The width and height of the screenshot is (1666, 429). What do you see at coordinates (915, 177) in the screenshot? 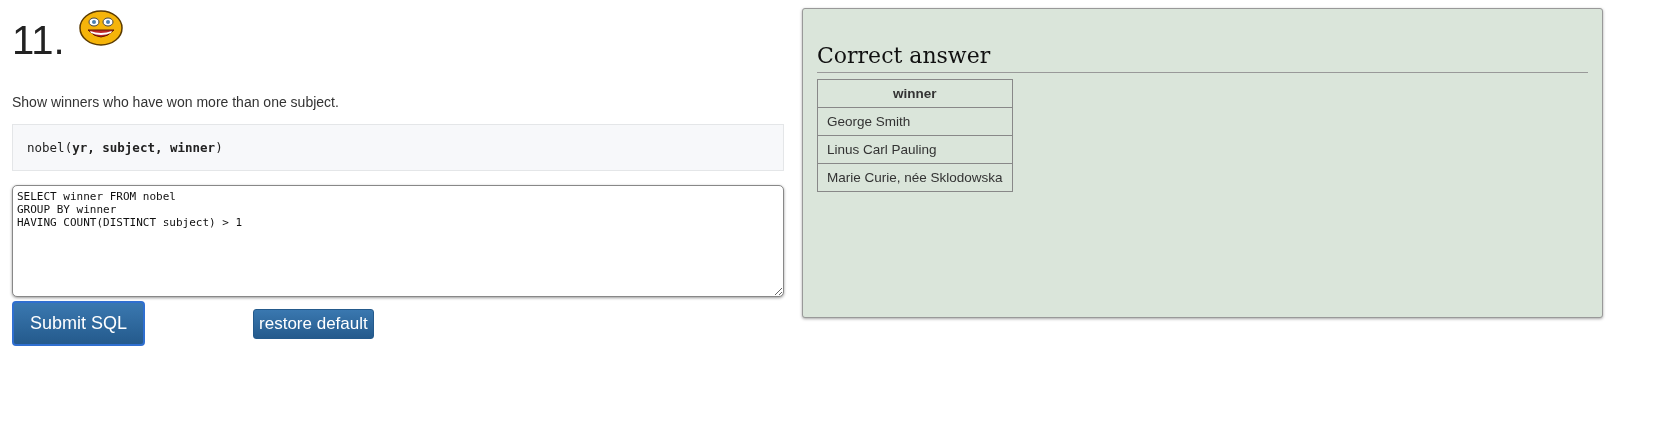
I see `table-cell: Marie Curie, née Sklodowska` at bounding box center [915, 177].